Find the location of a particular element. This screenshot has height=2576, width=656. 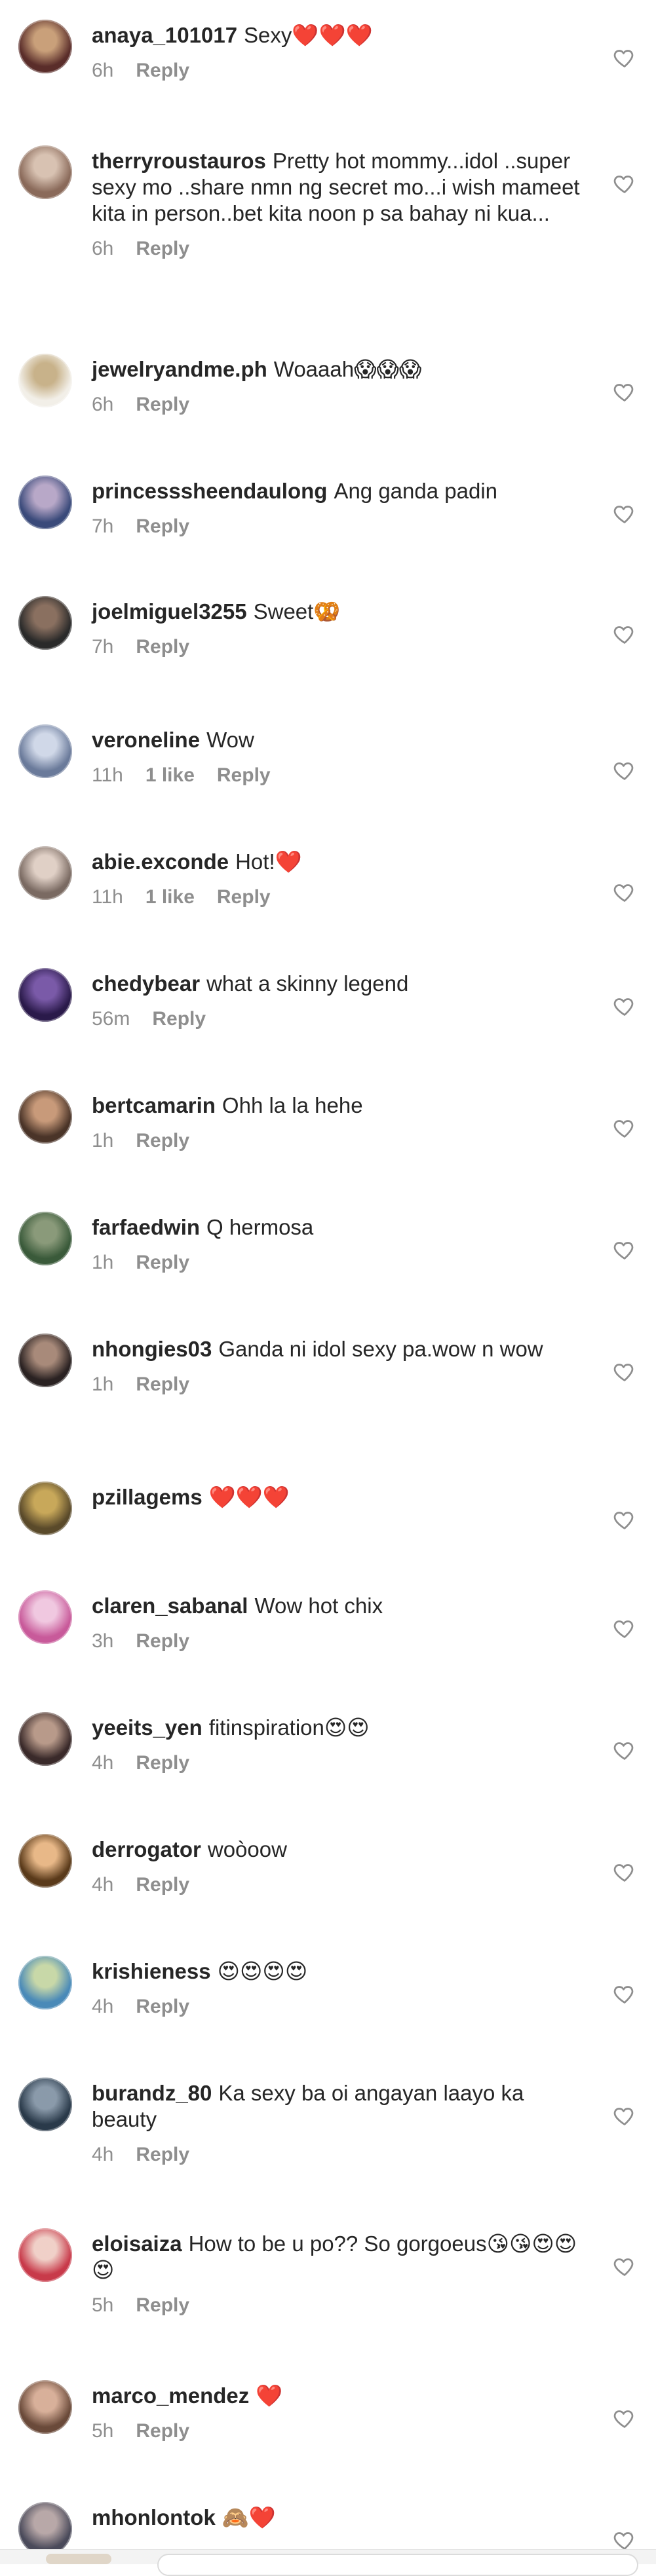

timestamp: 4h is located at coordinates (103, 2006).